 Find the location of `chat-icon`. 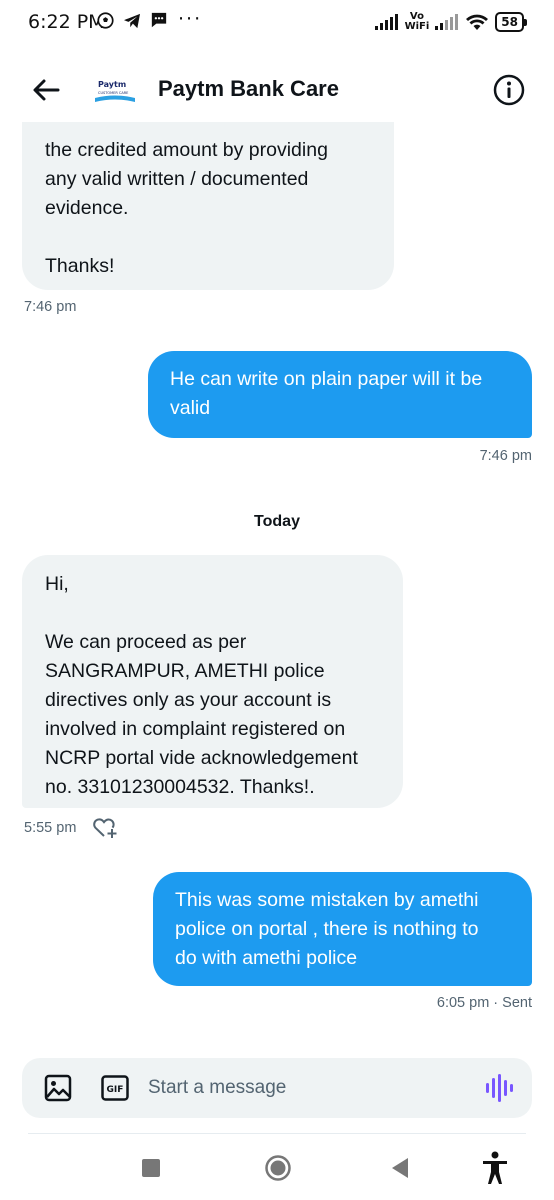

chat-icon is located at coordinates (159, 20).